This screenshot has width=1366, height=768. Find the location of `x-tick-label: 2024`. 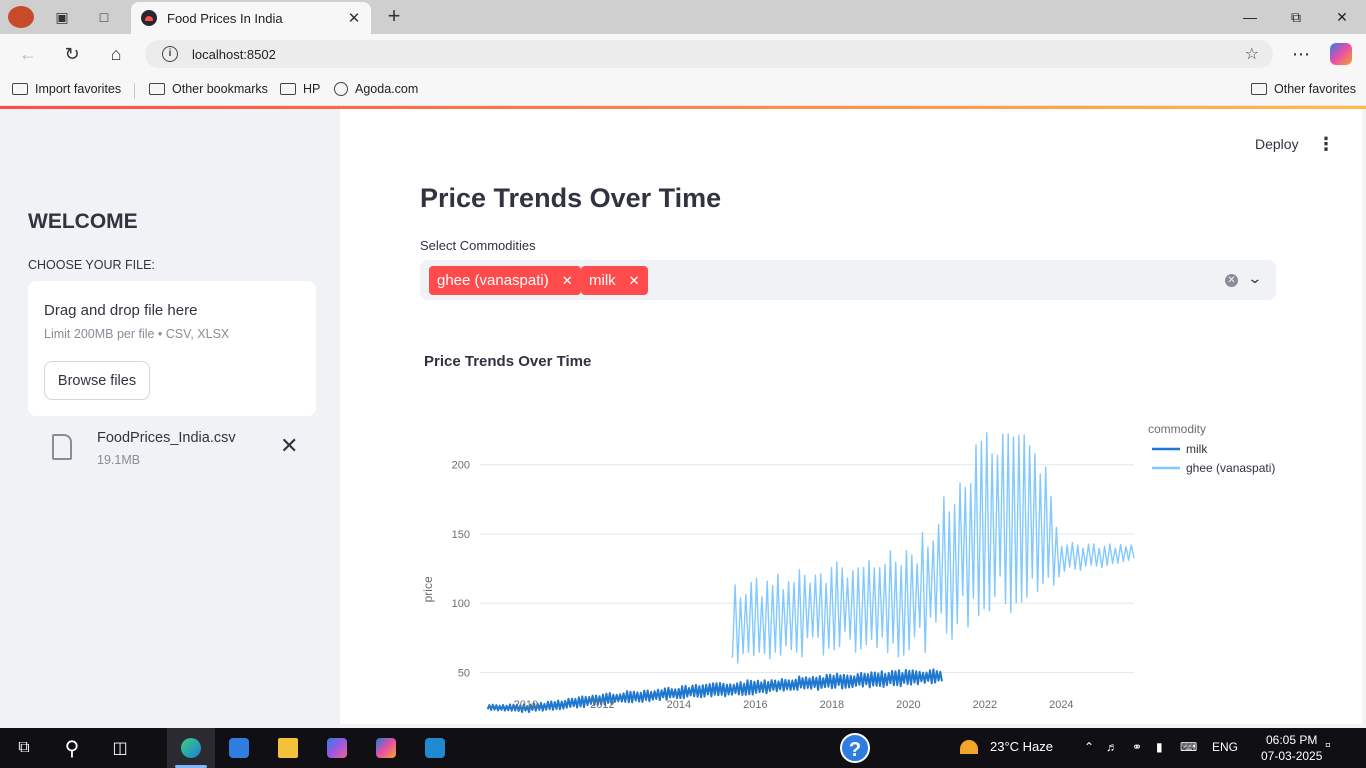

x-tick-label: 2024 is located at coordinates (1061, 705).